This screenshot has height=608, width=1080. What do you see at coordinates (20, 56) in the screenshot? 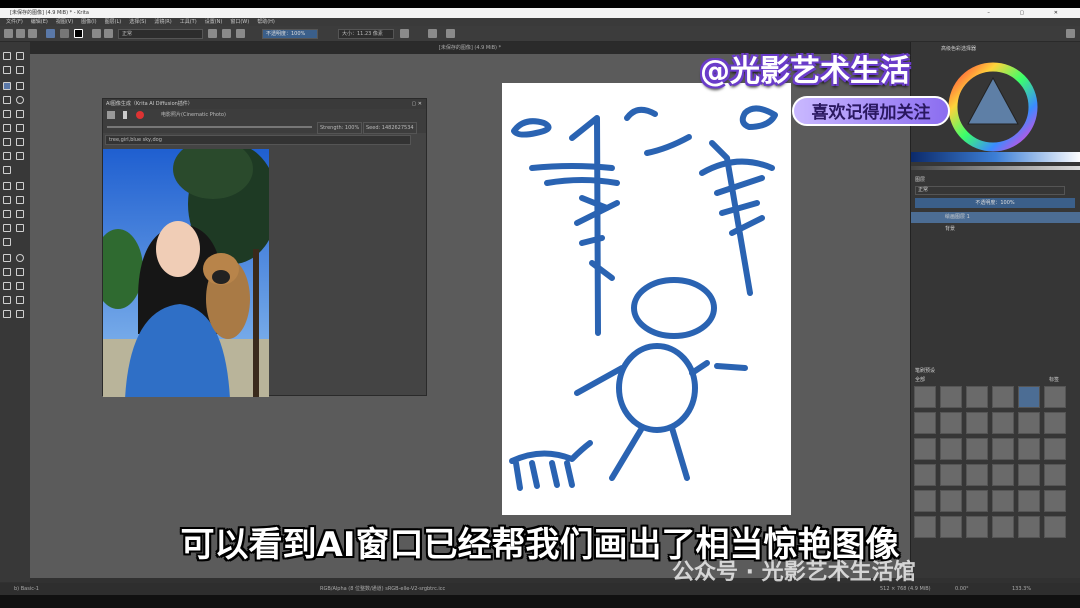
I see `text-tool-icon` at bounding box center [20, 56].